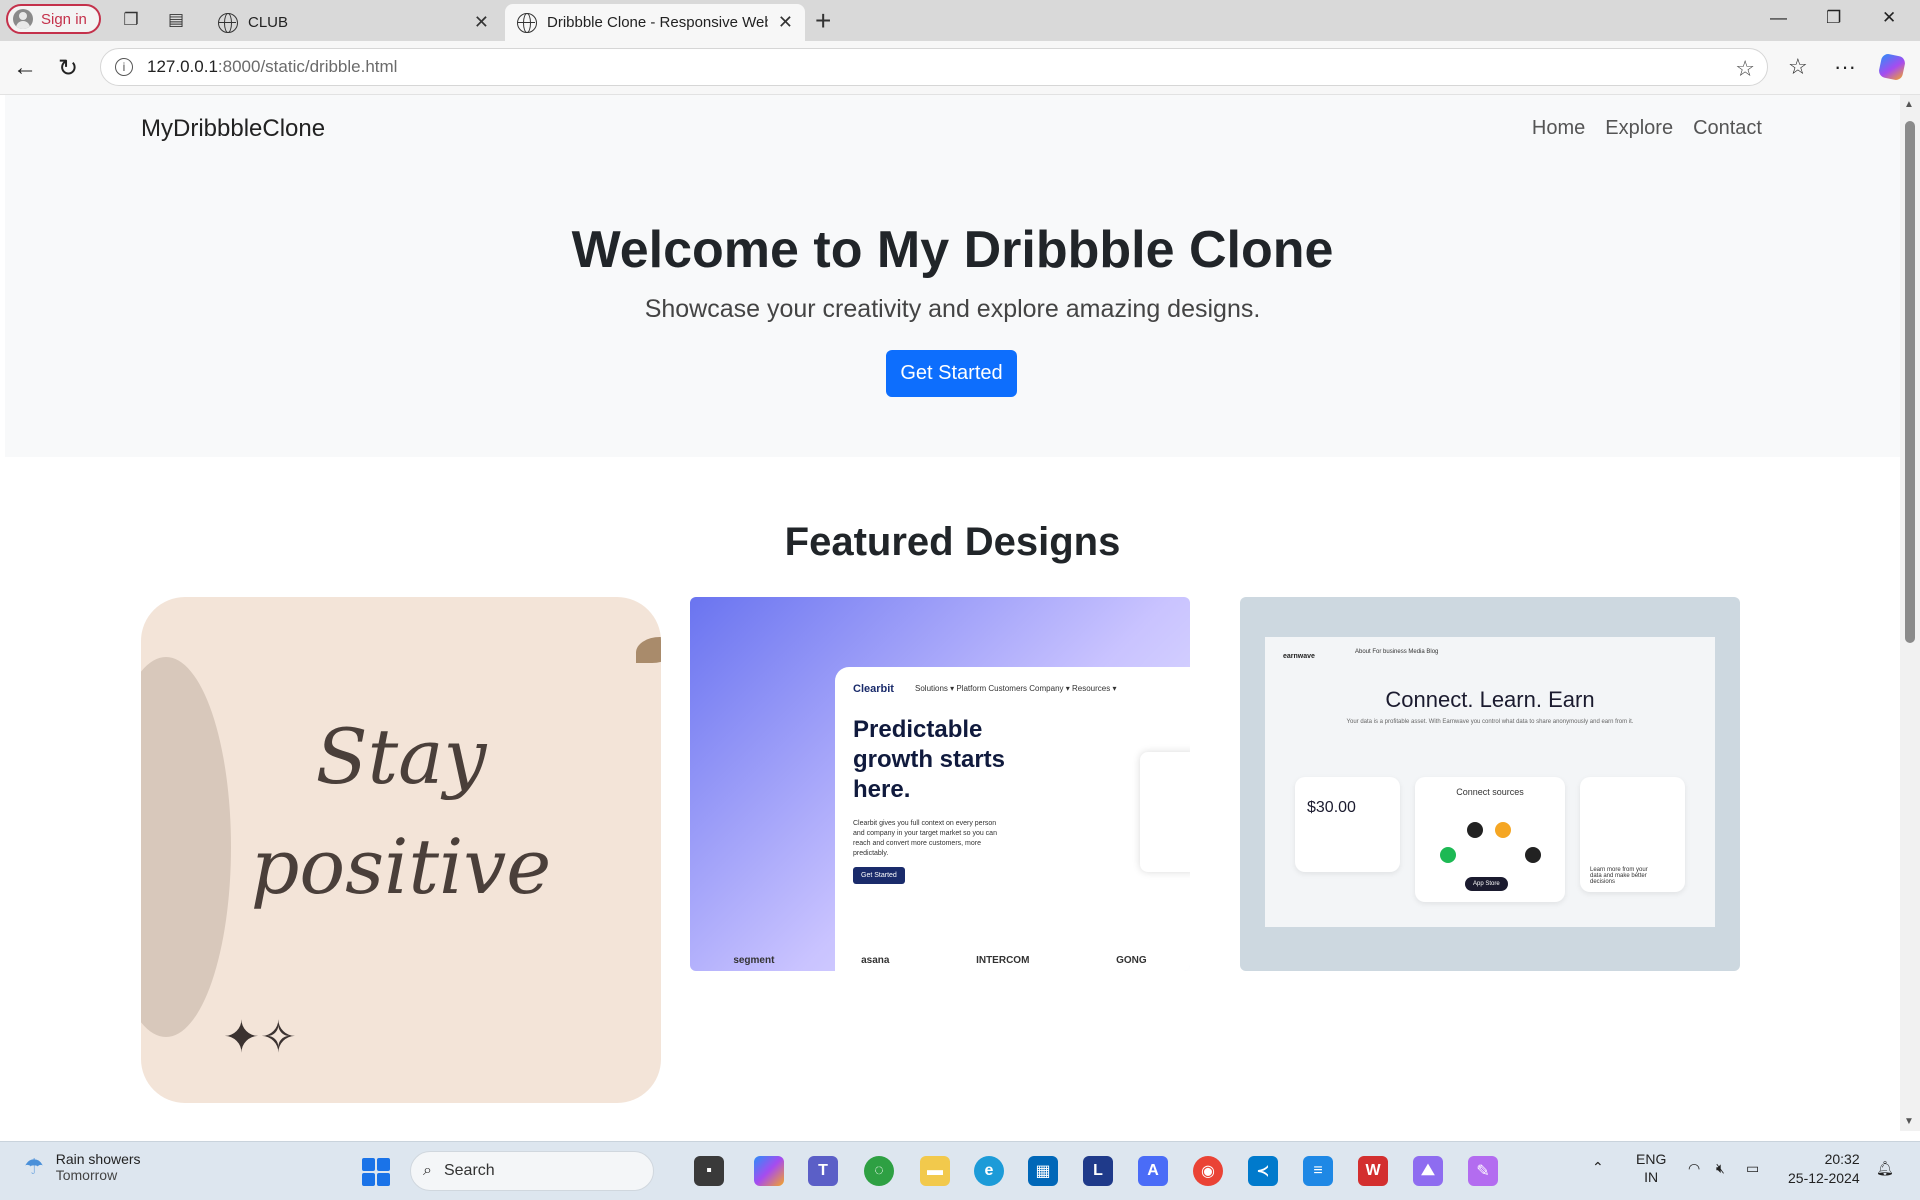 The width and height of the screenshot is (1920, 1200). I want to click on logo-asana: asana, so click(875, 960).